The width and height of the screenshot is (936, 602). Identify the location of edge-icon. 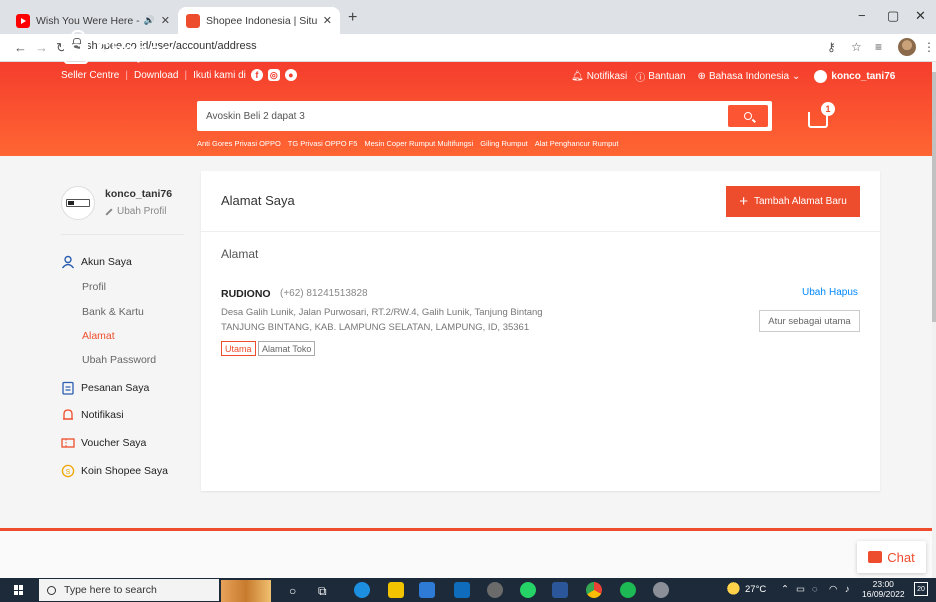
(362, 590).